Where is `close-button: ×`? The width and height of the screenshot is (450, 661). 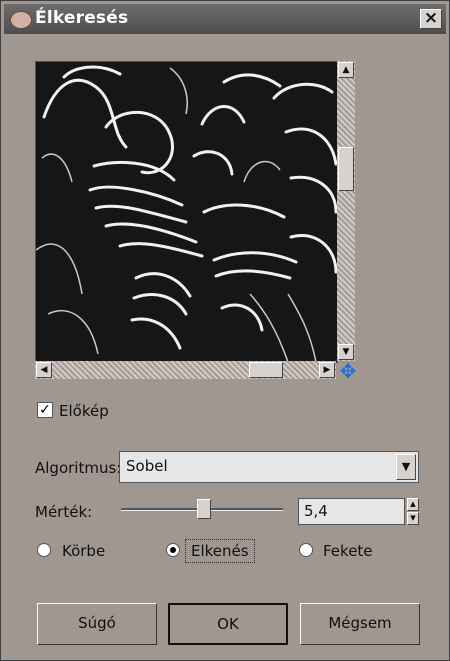 close-button: × is located at coordinates (431, 19).